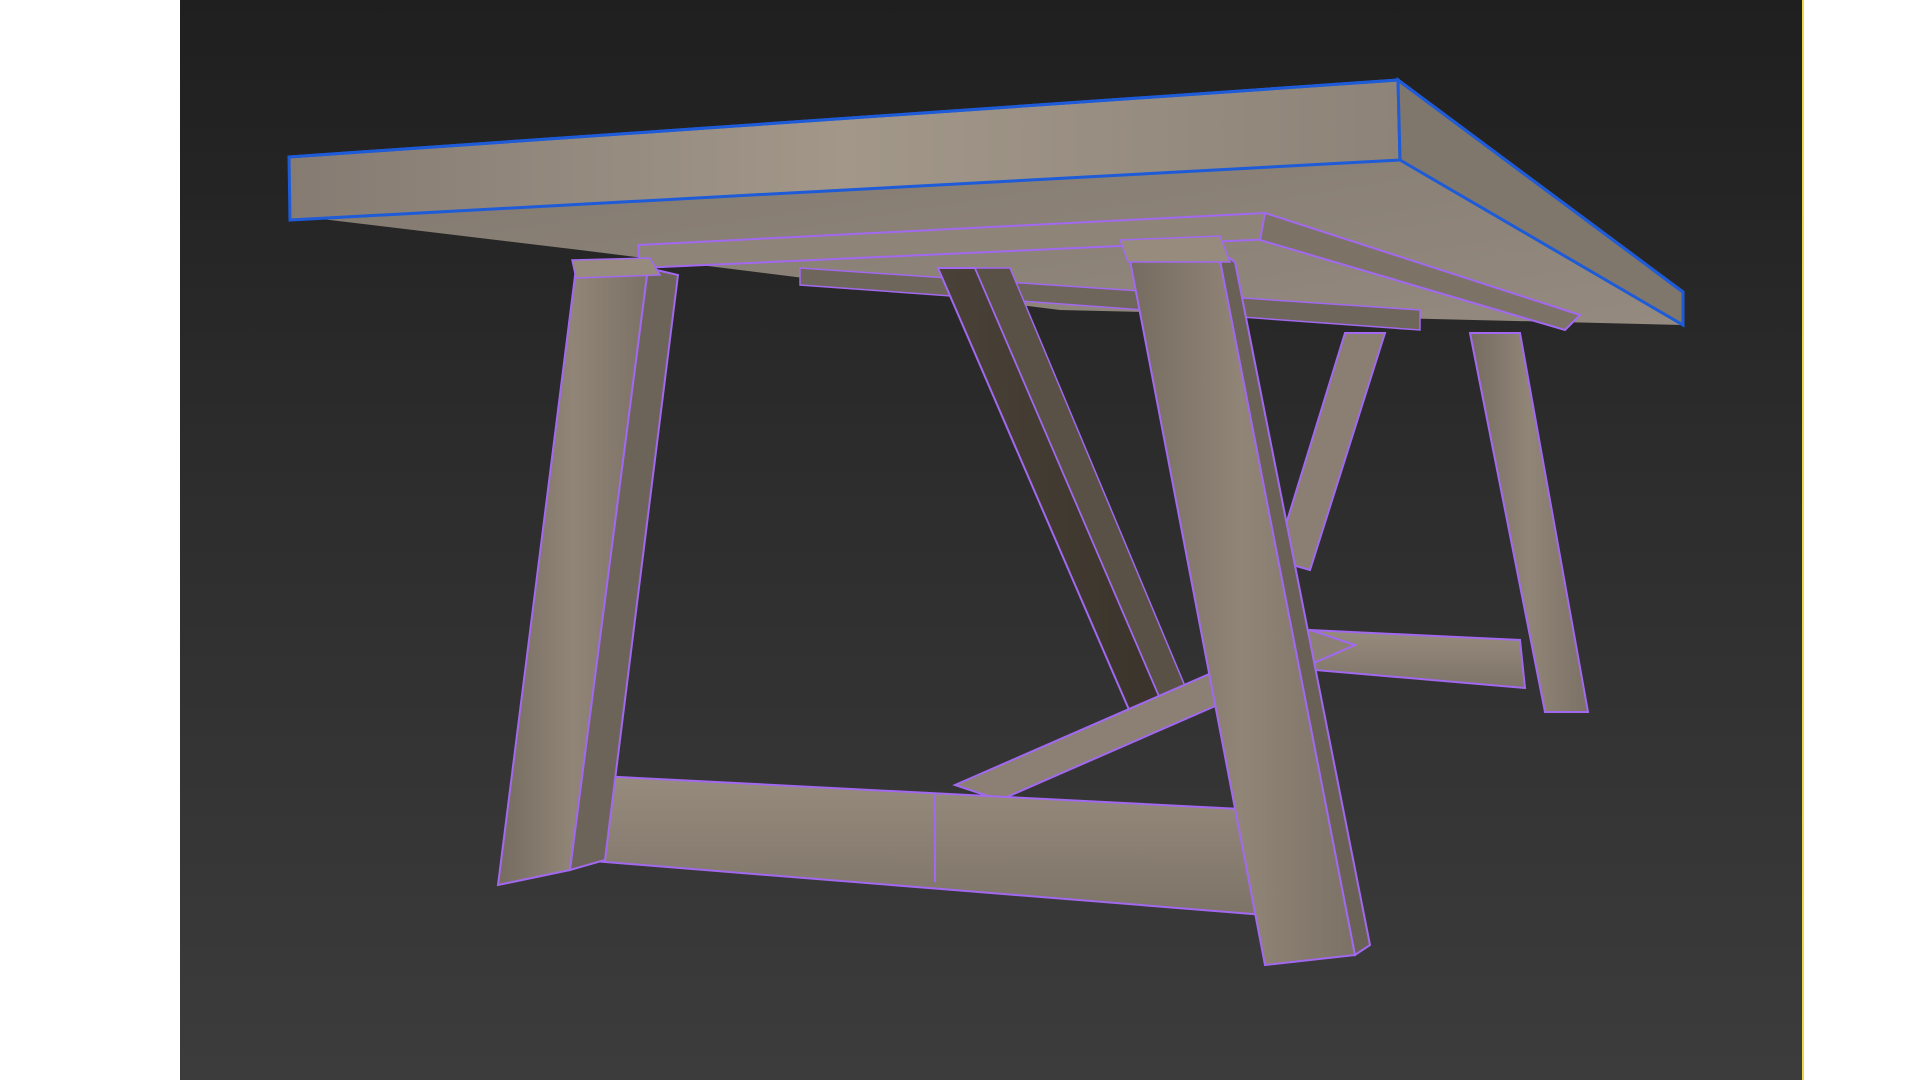 The width and height of the screenshot is (1920, 1080). I want to click on lower-beam-front, so click(923, 845).